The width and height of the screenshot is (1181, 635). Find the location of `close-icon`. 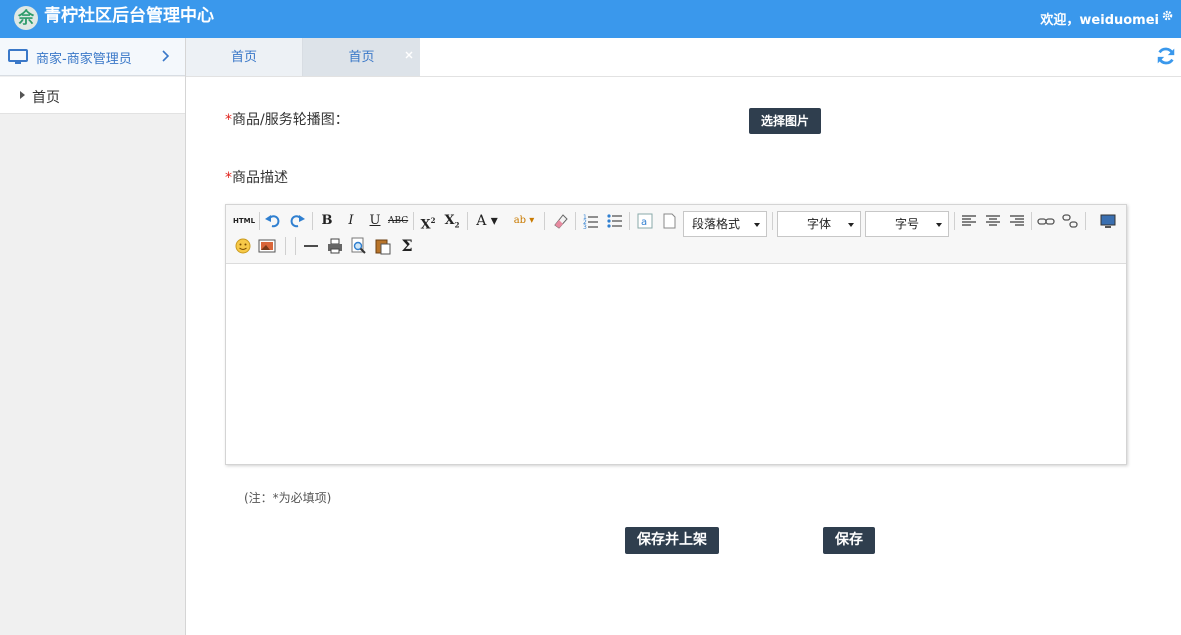

close-icon is located at coordinates (409, 55).